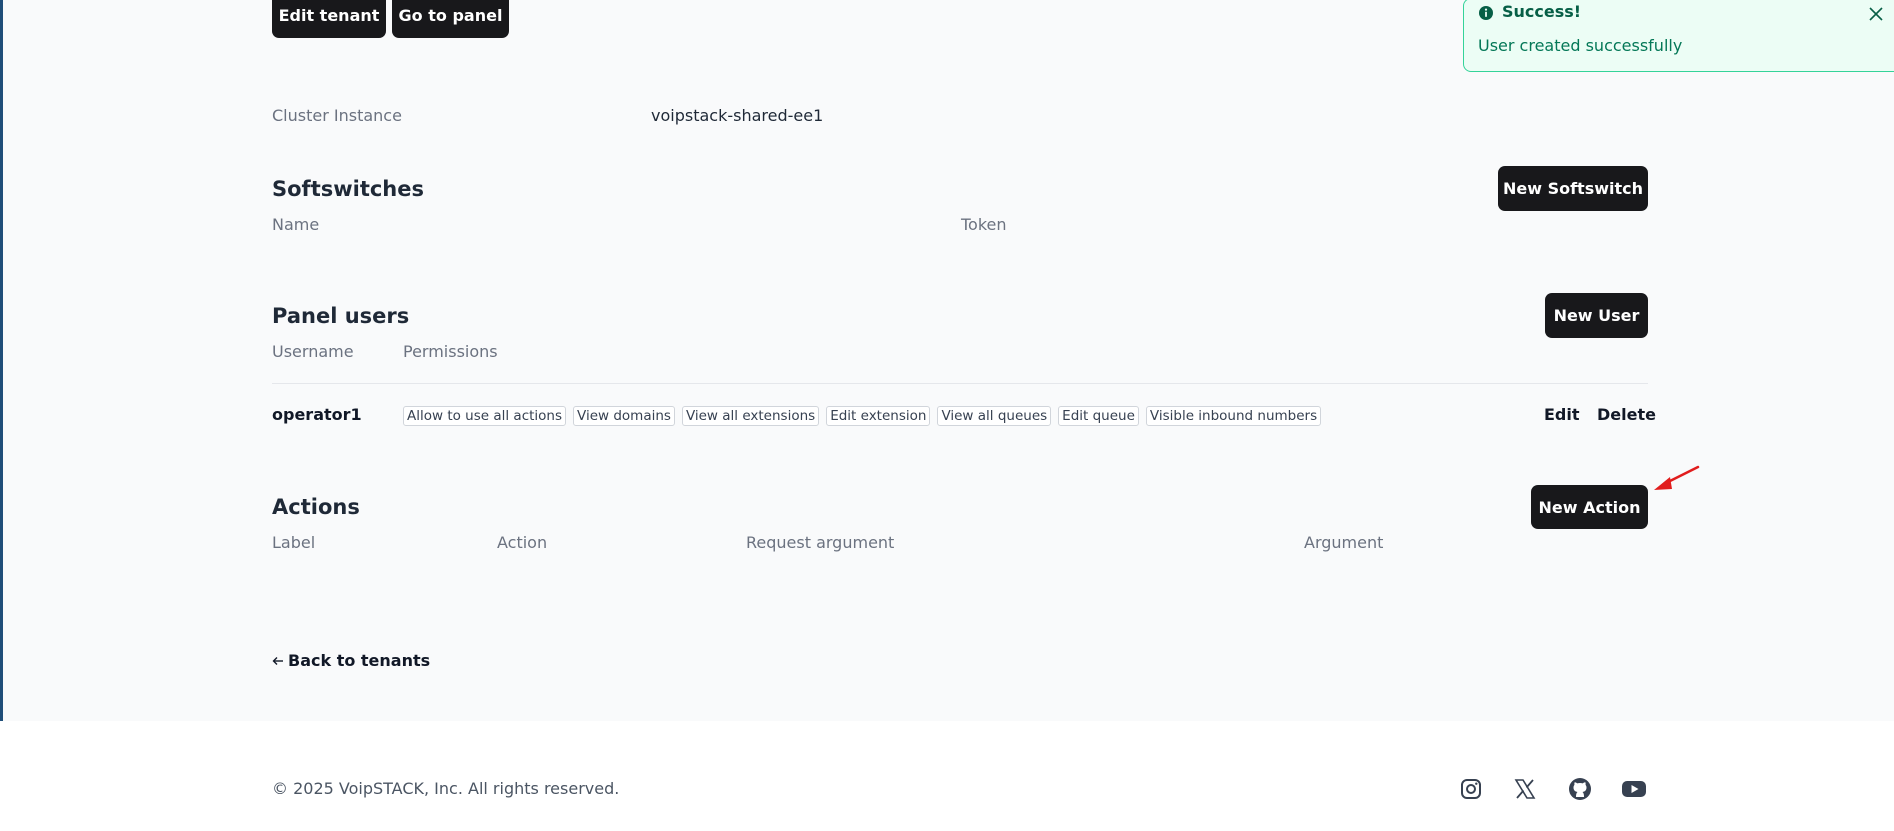 Image resolution: width=1894 pixels, height=831 pixels. I want to click on github-icon, so click(1580, 789).